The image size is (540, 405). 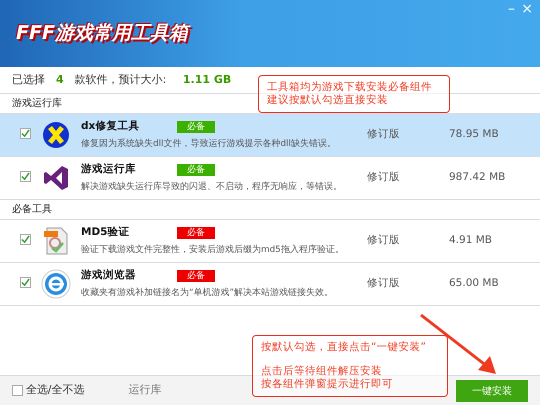 What do you see at coordinates (477, 178) in the screenshot?
I see `item-size: 987.42 MB` at bounding box center [477, 178].